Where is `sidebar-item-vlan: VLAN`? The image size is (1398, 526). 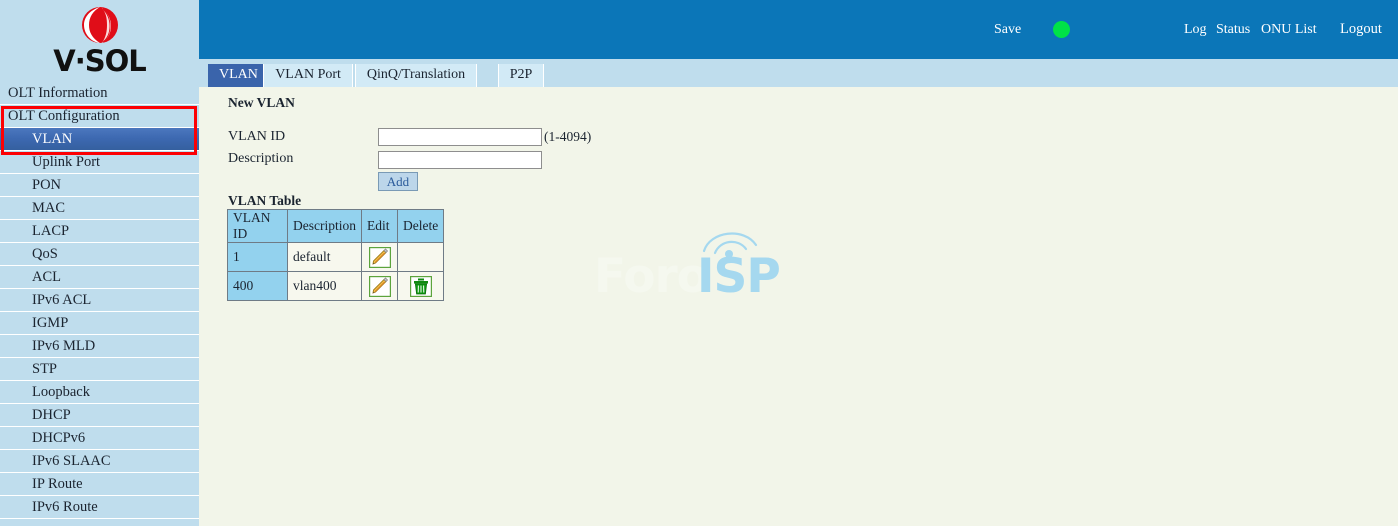 sidebar-item-vlan: VLAN is located at coordinates (99, 139).